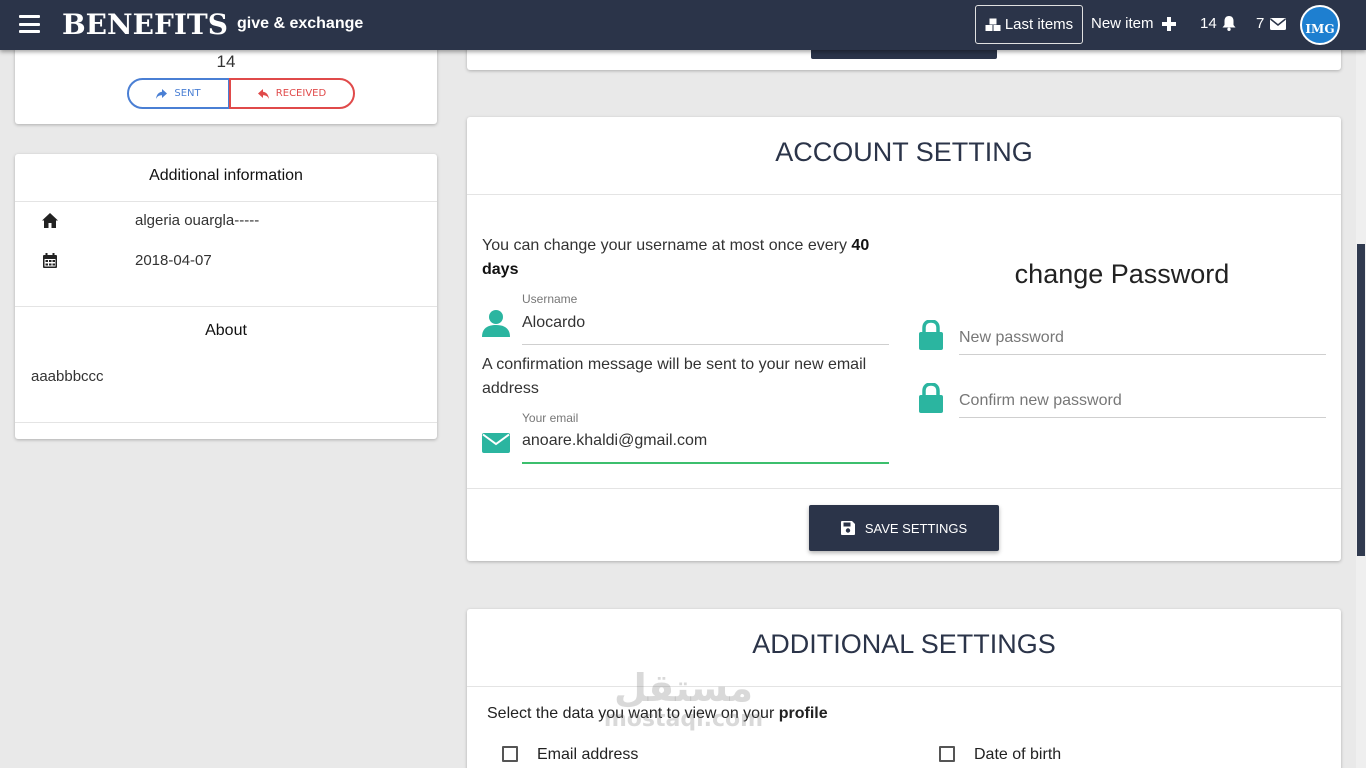 The image size is (1366, 768). What do you see at coordinates (50, 260) in the screenshot?
I see `calendar-icon` at bounding box center [50, 260].